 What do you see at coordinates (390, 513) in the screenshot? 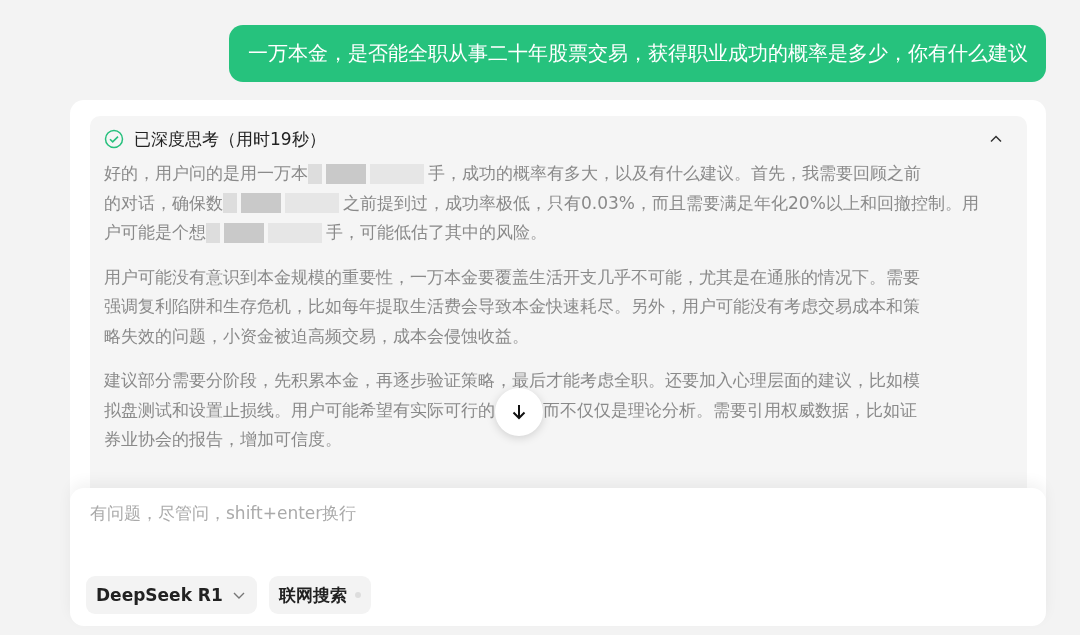
I see `input-field: 有问题，尽管问，shift+enter换行` at bounding box center [390, 513].